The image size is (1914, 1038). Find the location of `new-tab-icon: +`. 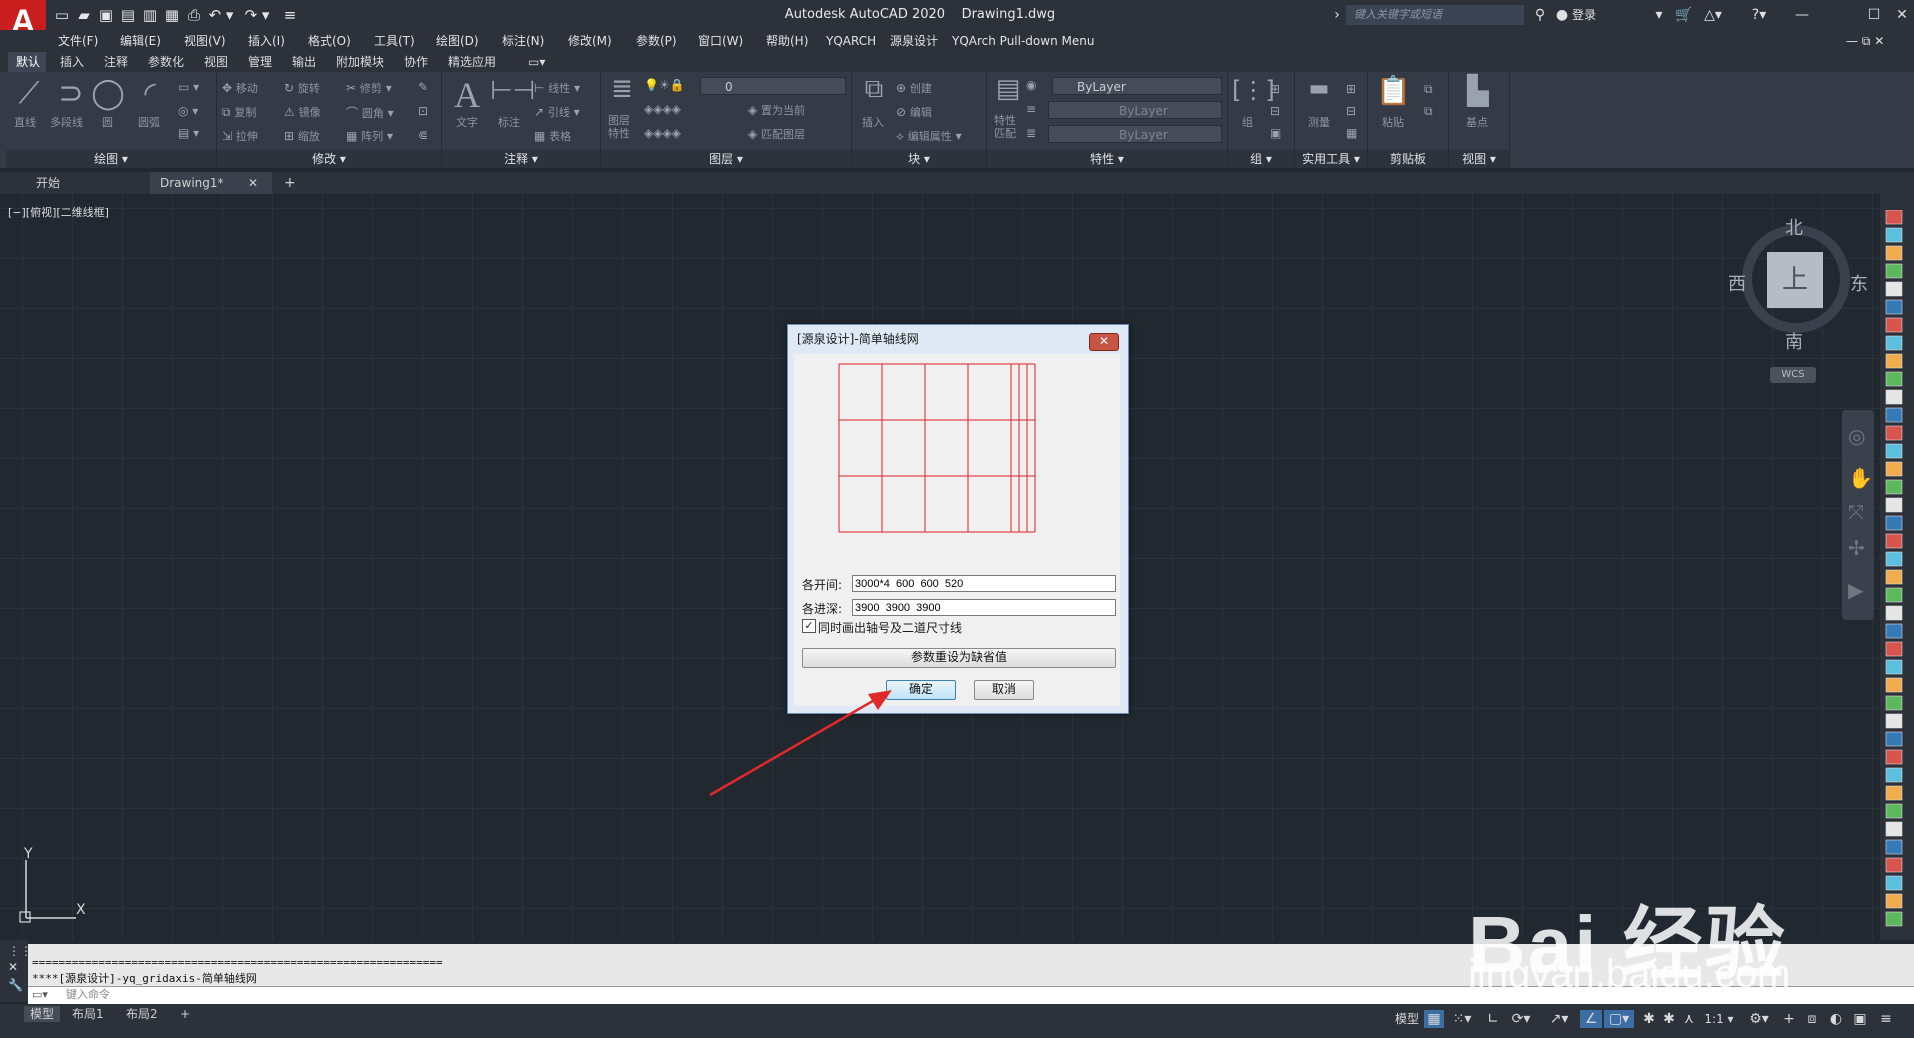

new-tab-icon: + is located at coordinates (292, 183).